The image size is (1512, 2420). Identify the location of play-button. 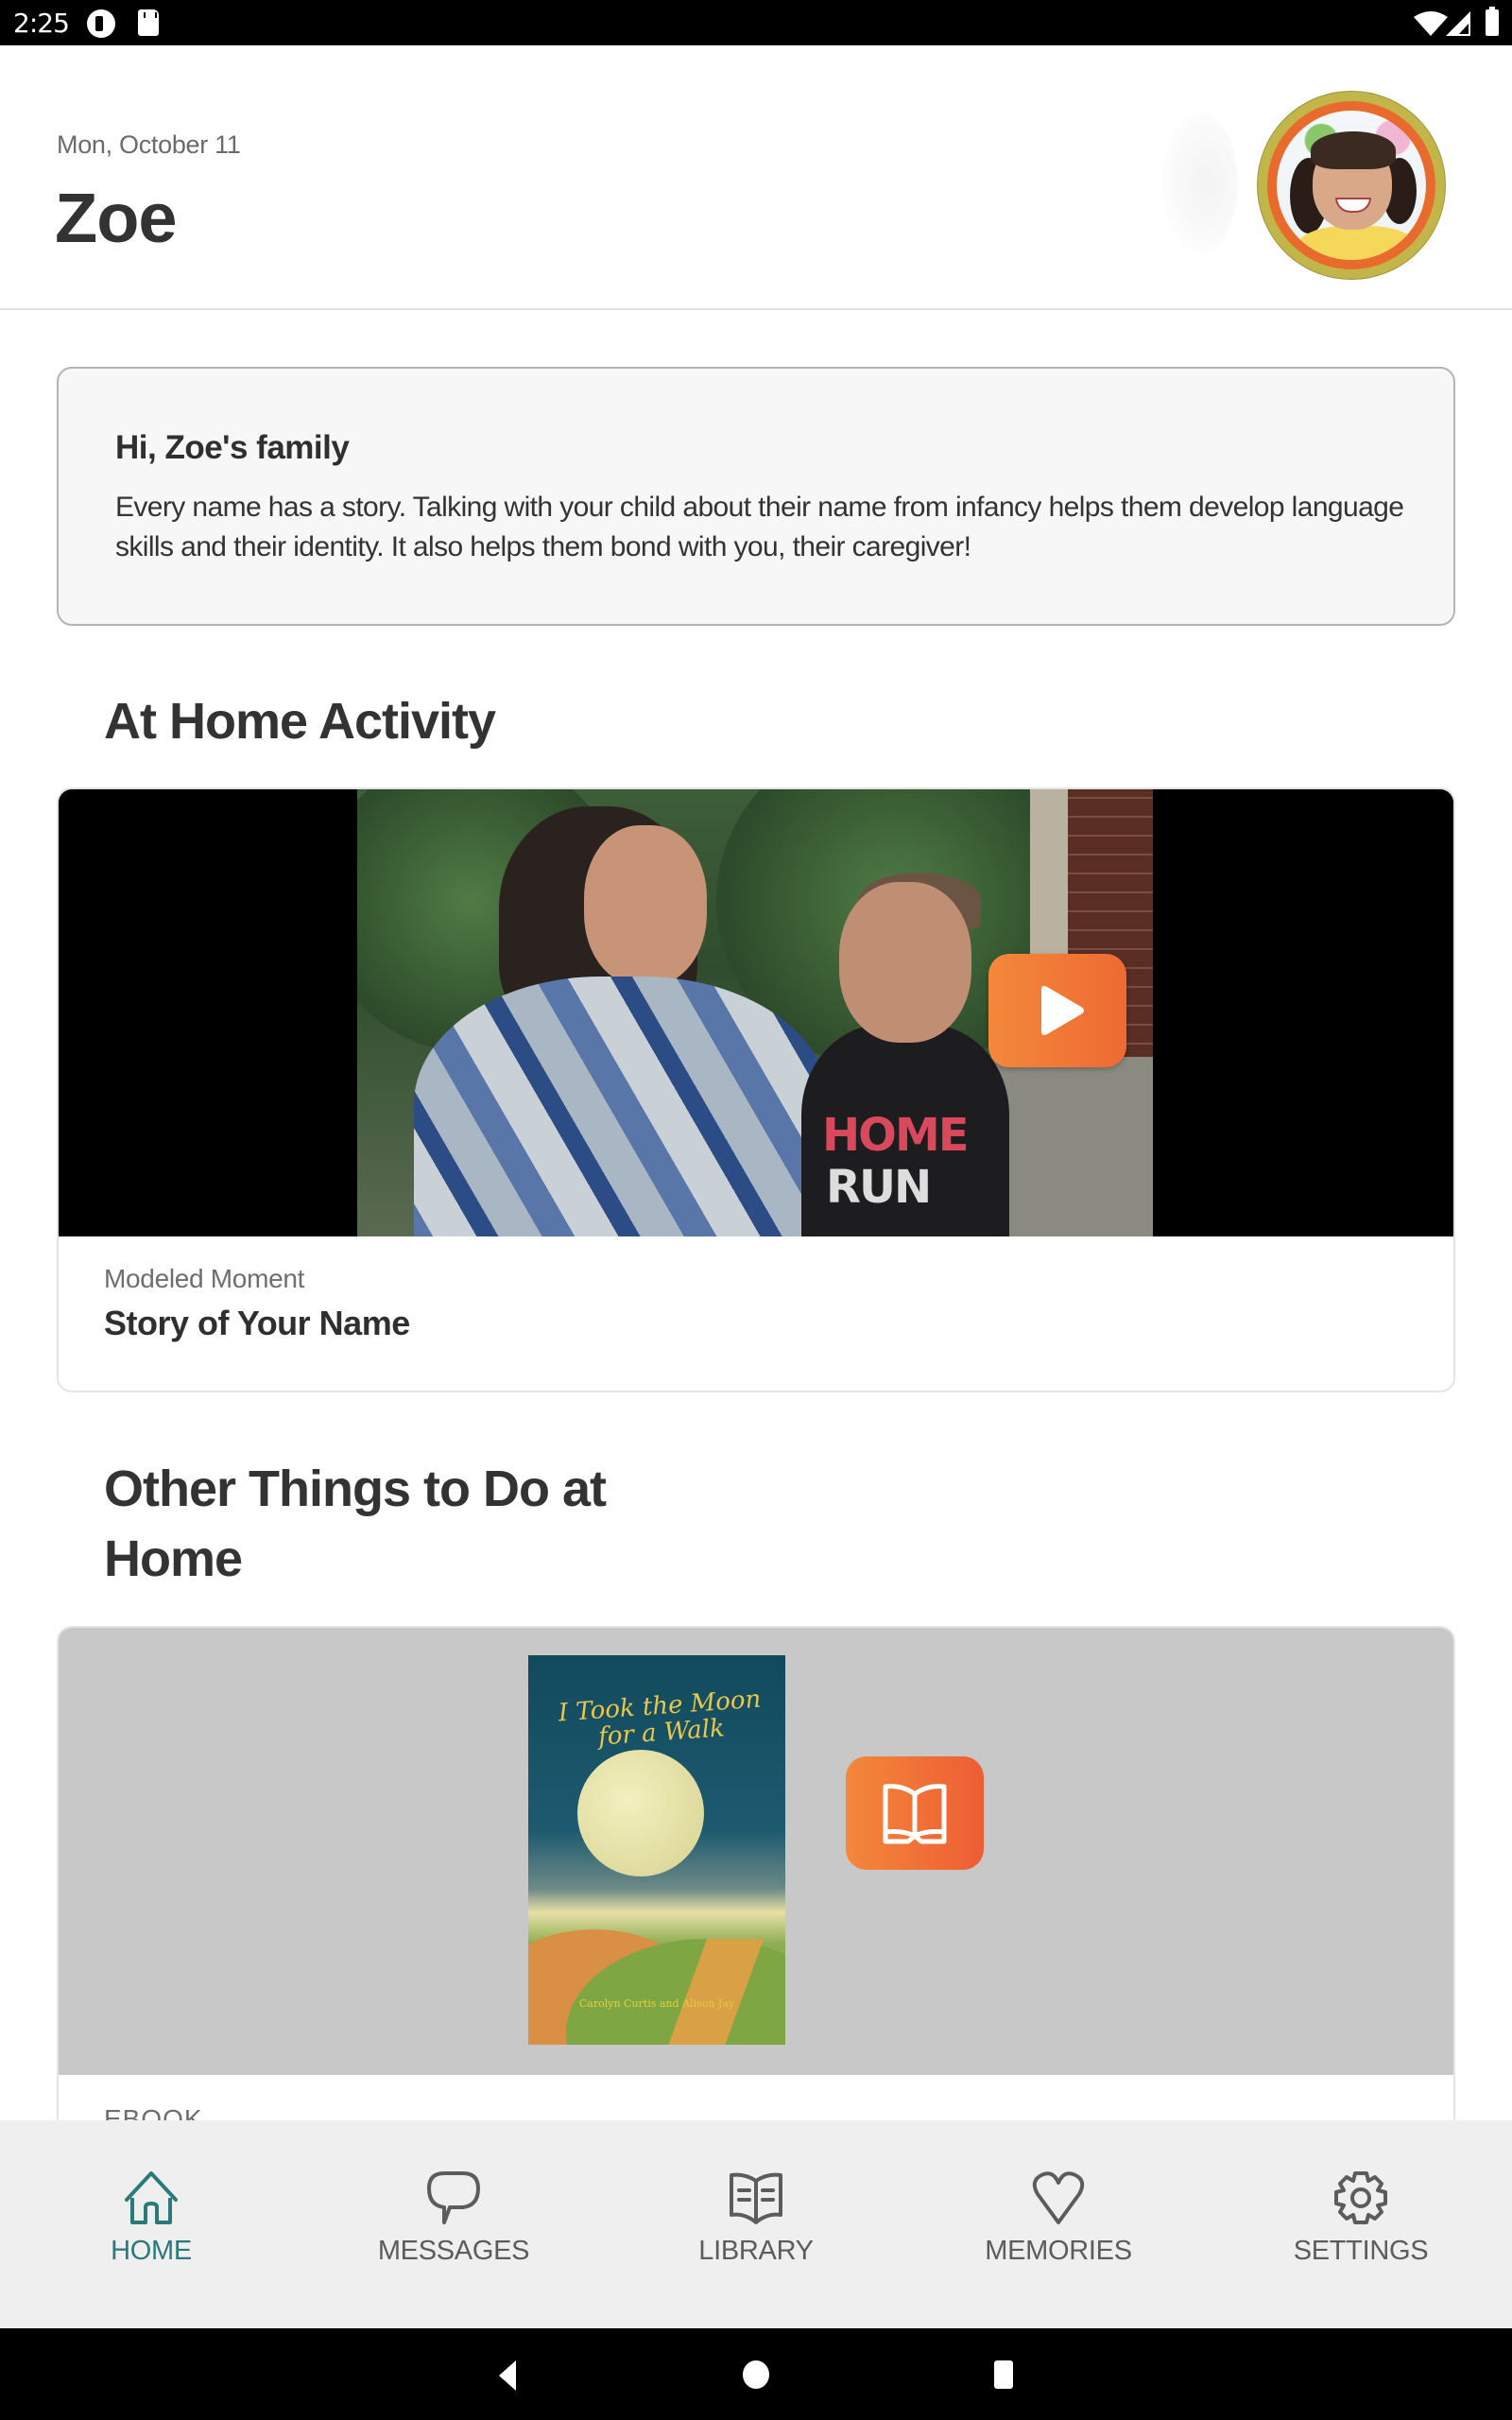
(1057, 1011).